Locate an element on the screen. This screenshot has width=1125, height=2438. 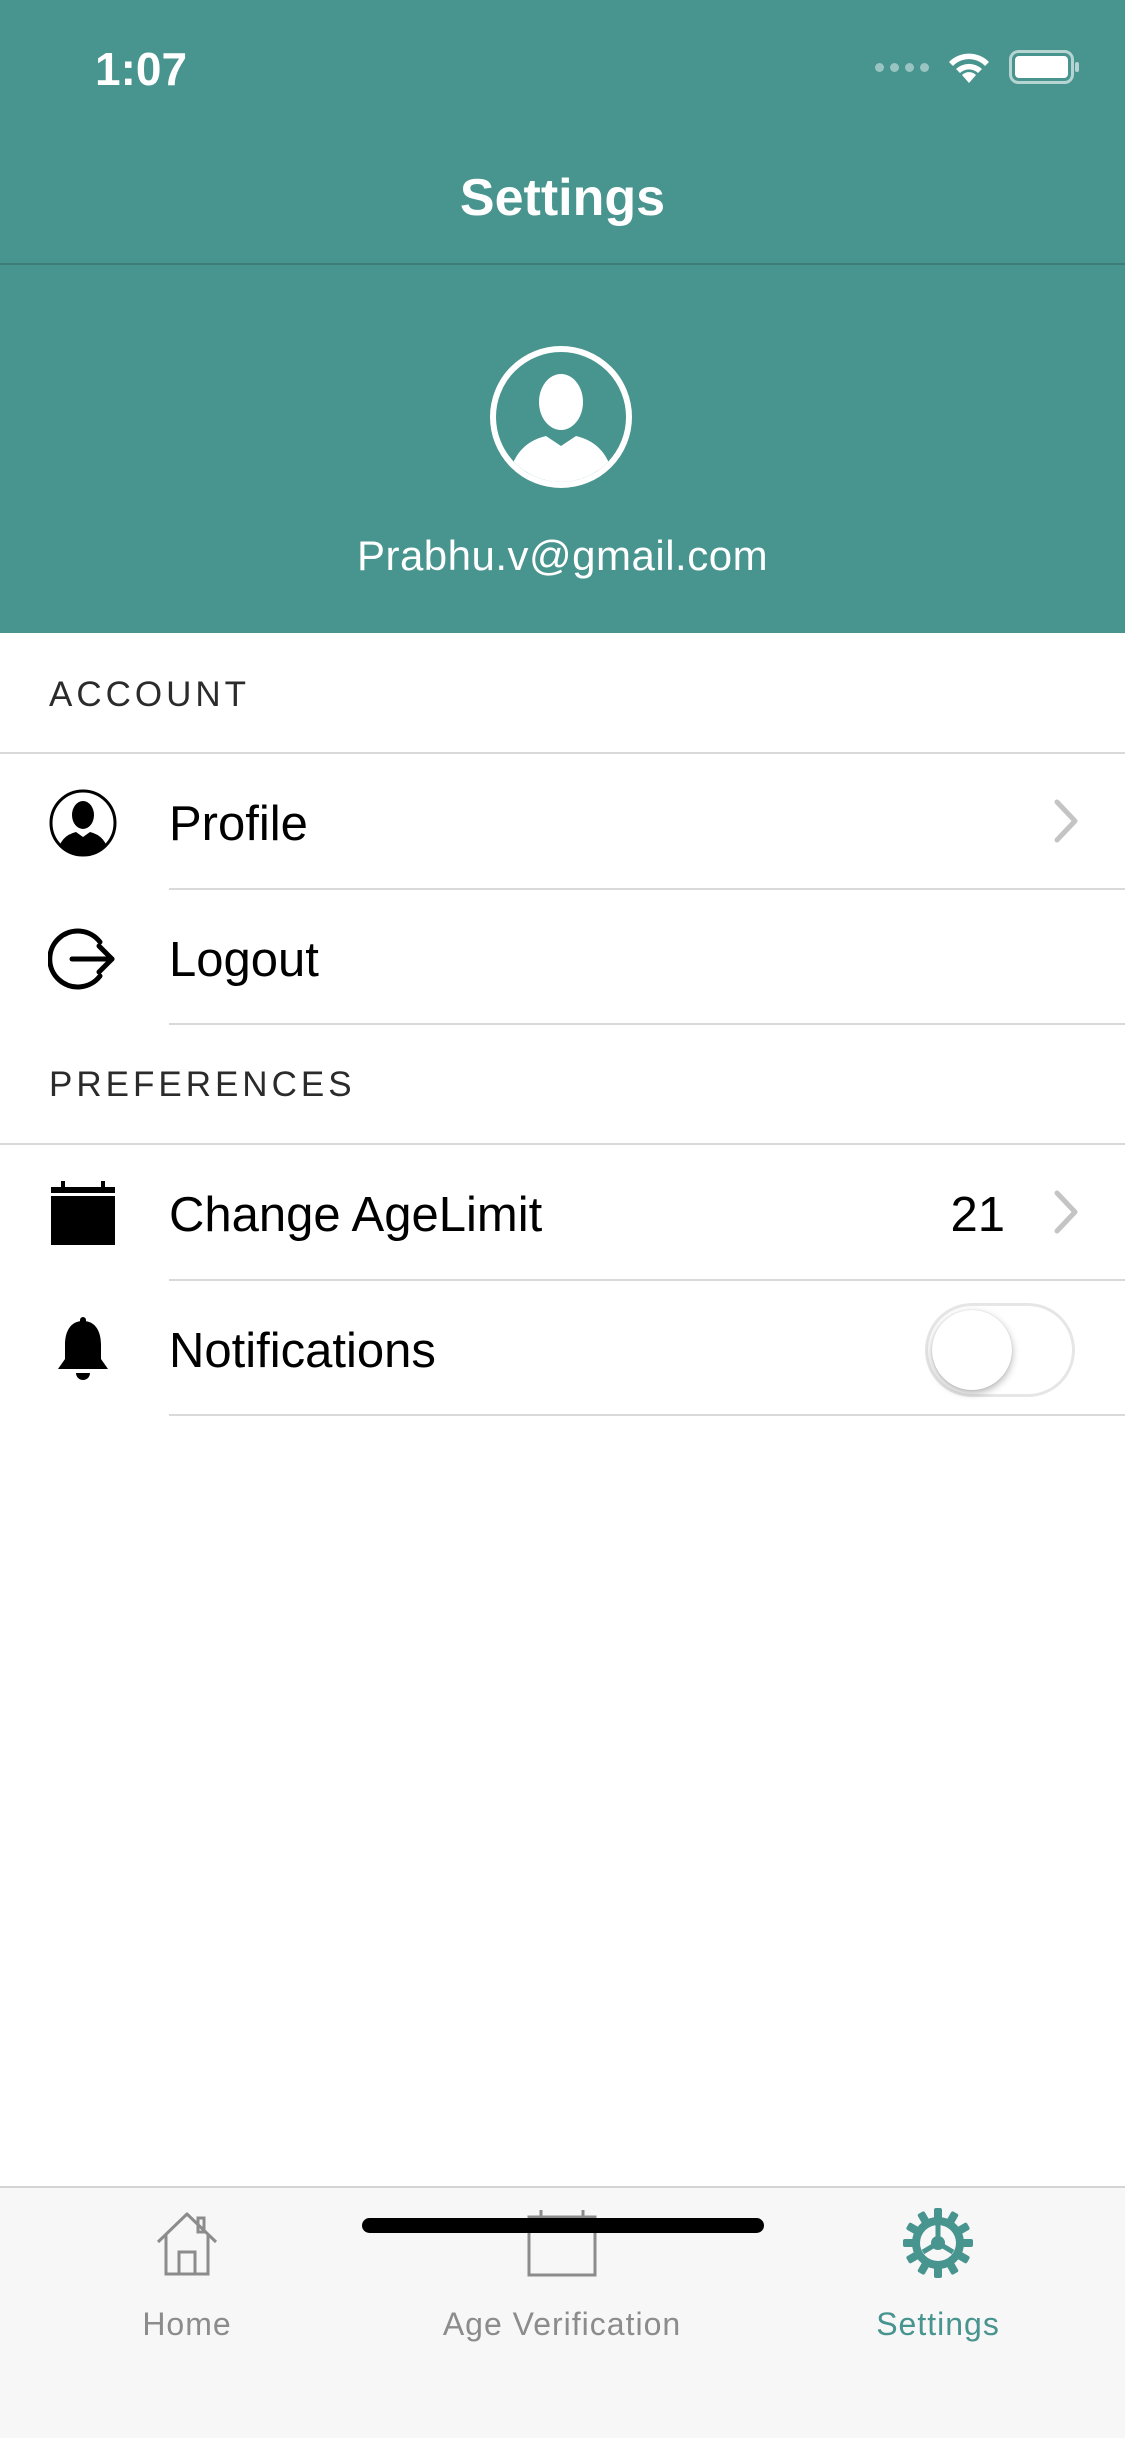
tab-settings: Settings is located at coordinates (938, 2278).